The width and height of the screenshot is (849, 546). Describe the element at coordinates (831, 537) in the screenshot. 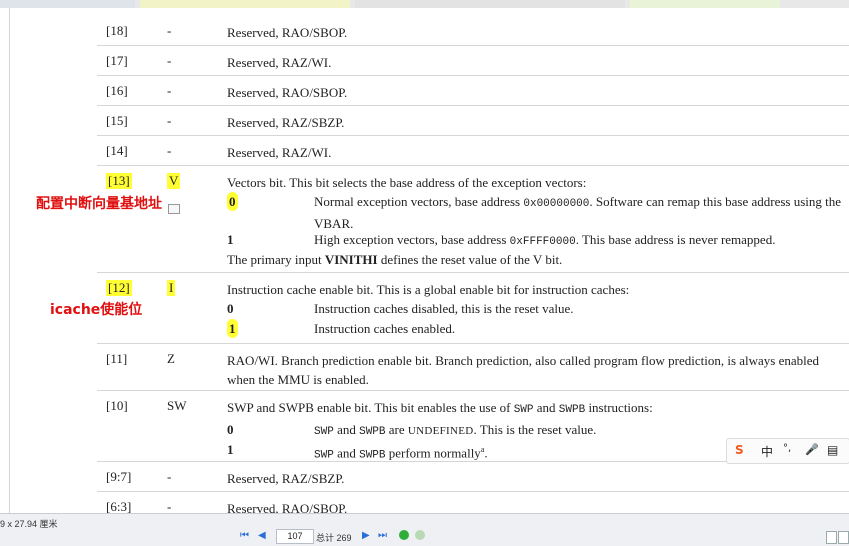

I see `single-page-view-icon` at that location.